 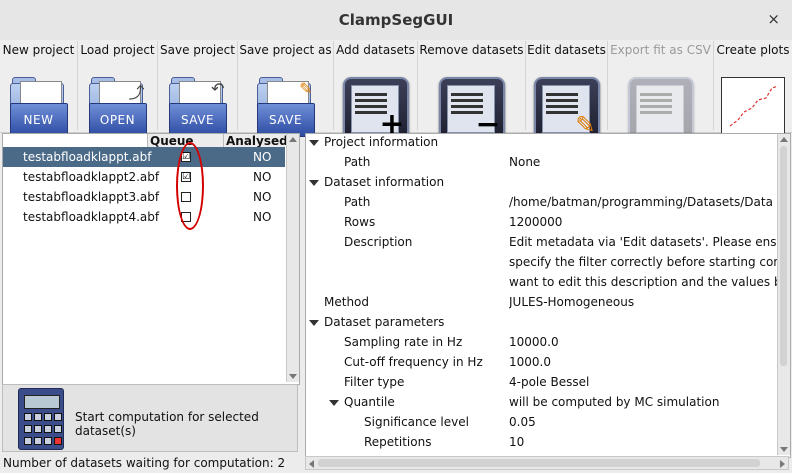 What do you see at coordinates (91, 177) in the screenshot?
I see `dataset-name: testabfloadklappt2.abf` at bounding box center [91, 177].